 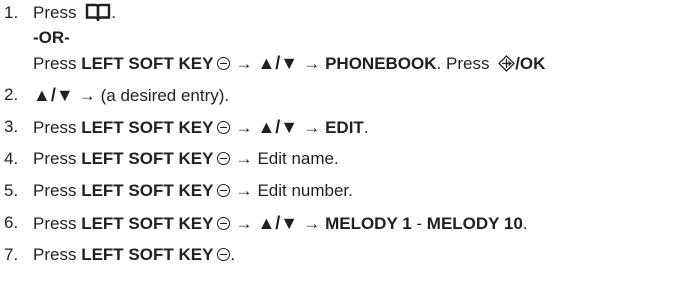 What do you see at coordinates (463, 63) in the screenshot?
I see `tail-text: . Press` at bounding box center [463, 63].